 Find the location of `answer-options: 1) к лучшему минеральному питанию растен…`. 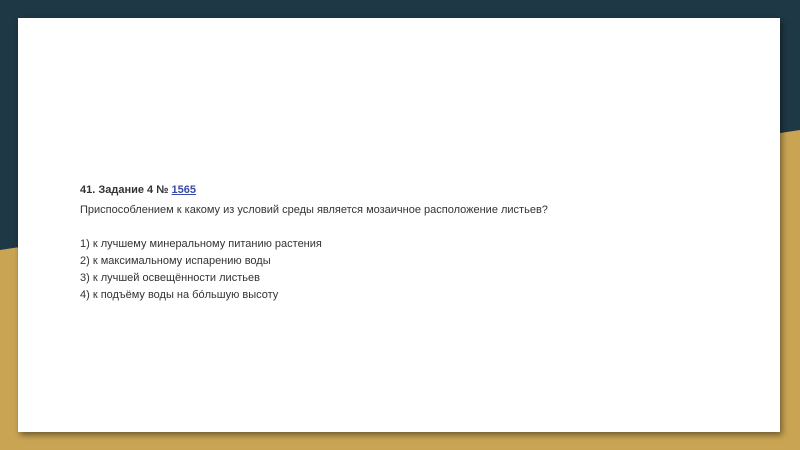

answer-options: 1) к лучшему минеральному питанию растен… is located at coordinates (410, 270).